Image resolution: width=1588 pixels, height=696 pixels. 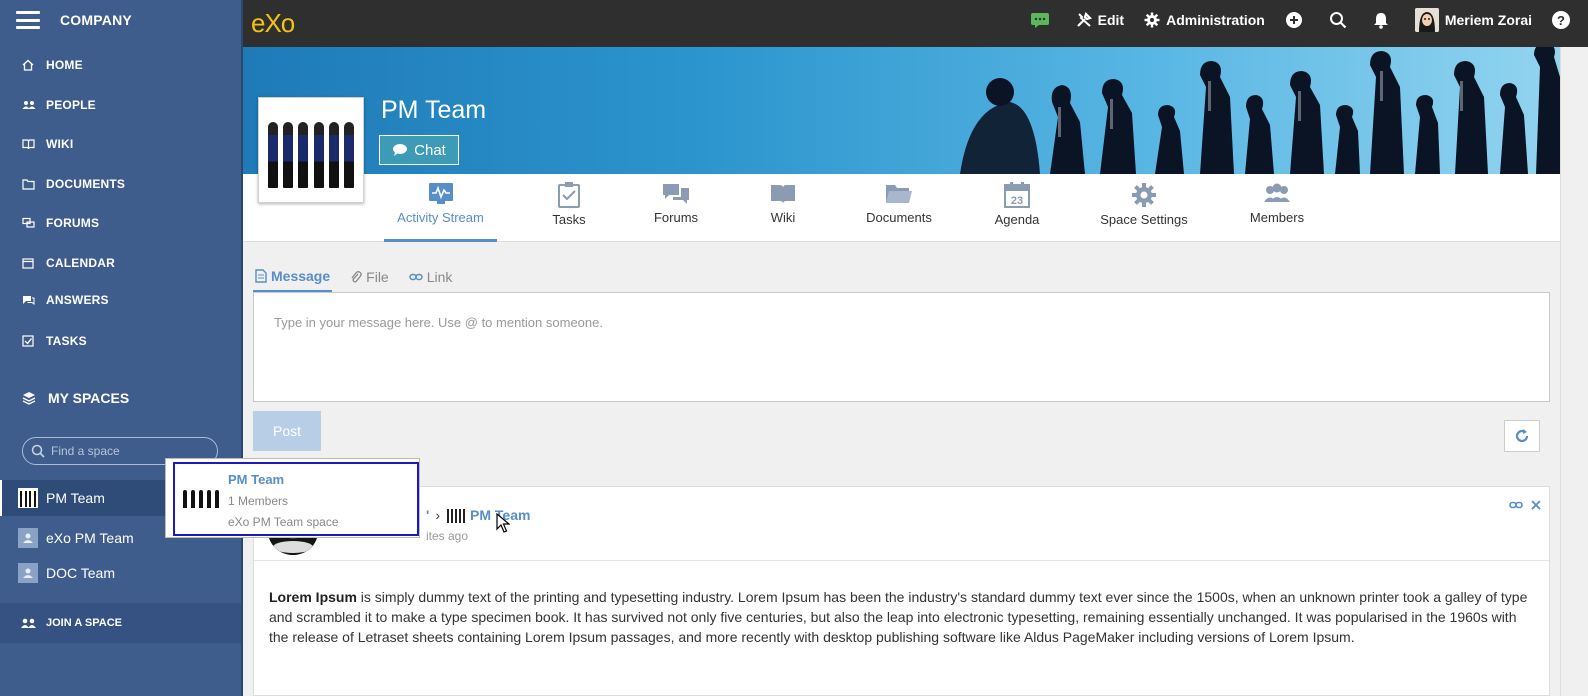 I want to click on composer-tab-label: Link, so click(x=439, y=277).